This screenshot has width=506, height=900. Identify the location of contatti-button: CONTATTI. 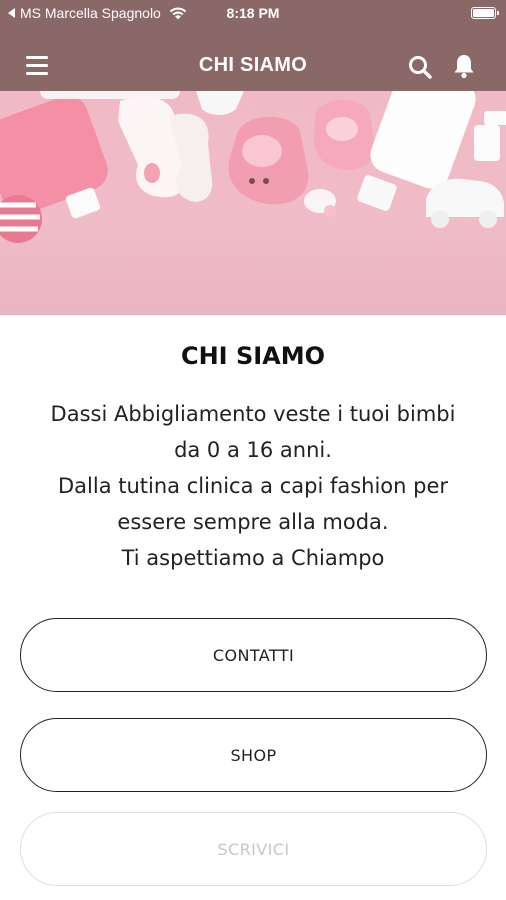
(253, 655).